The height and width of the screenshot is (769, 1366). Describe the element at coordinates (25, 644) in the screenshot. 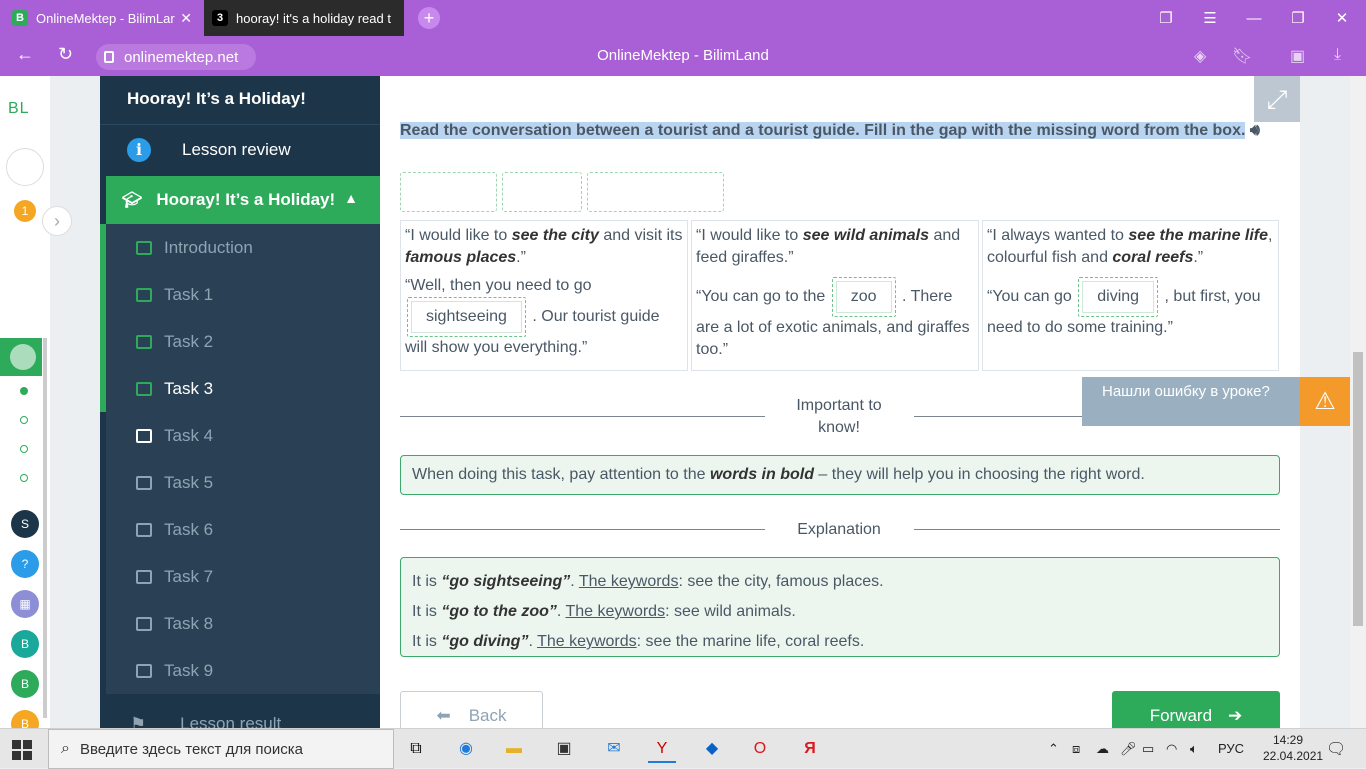

I see `bilim-content-icon: B` at that location.